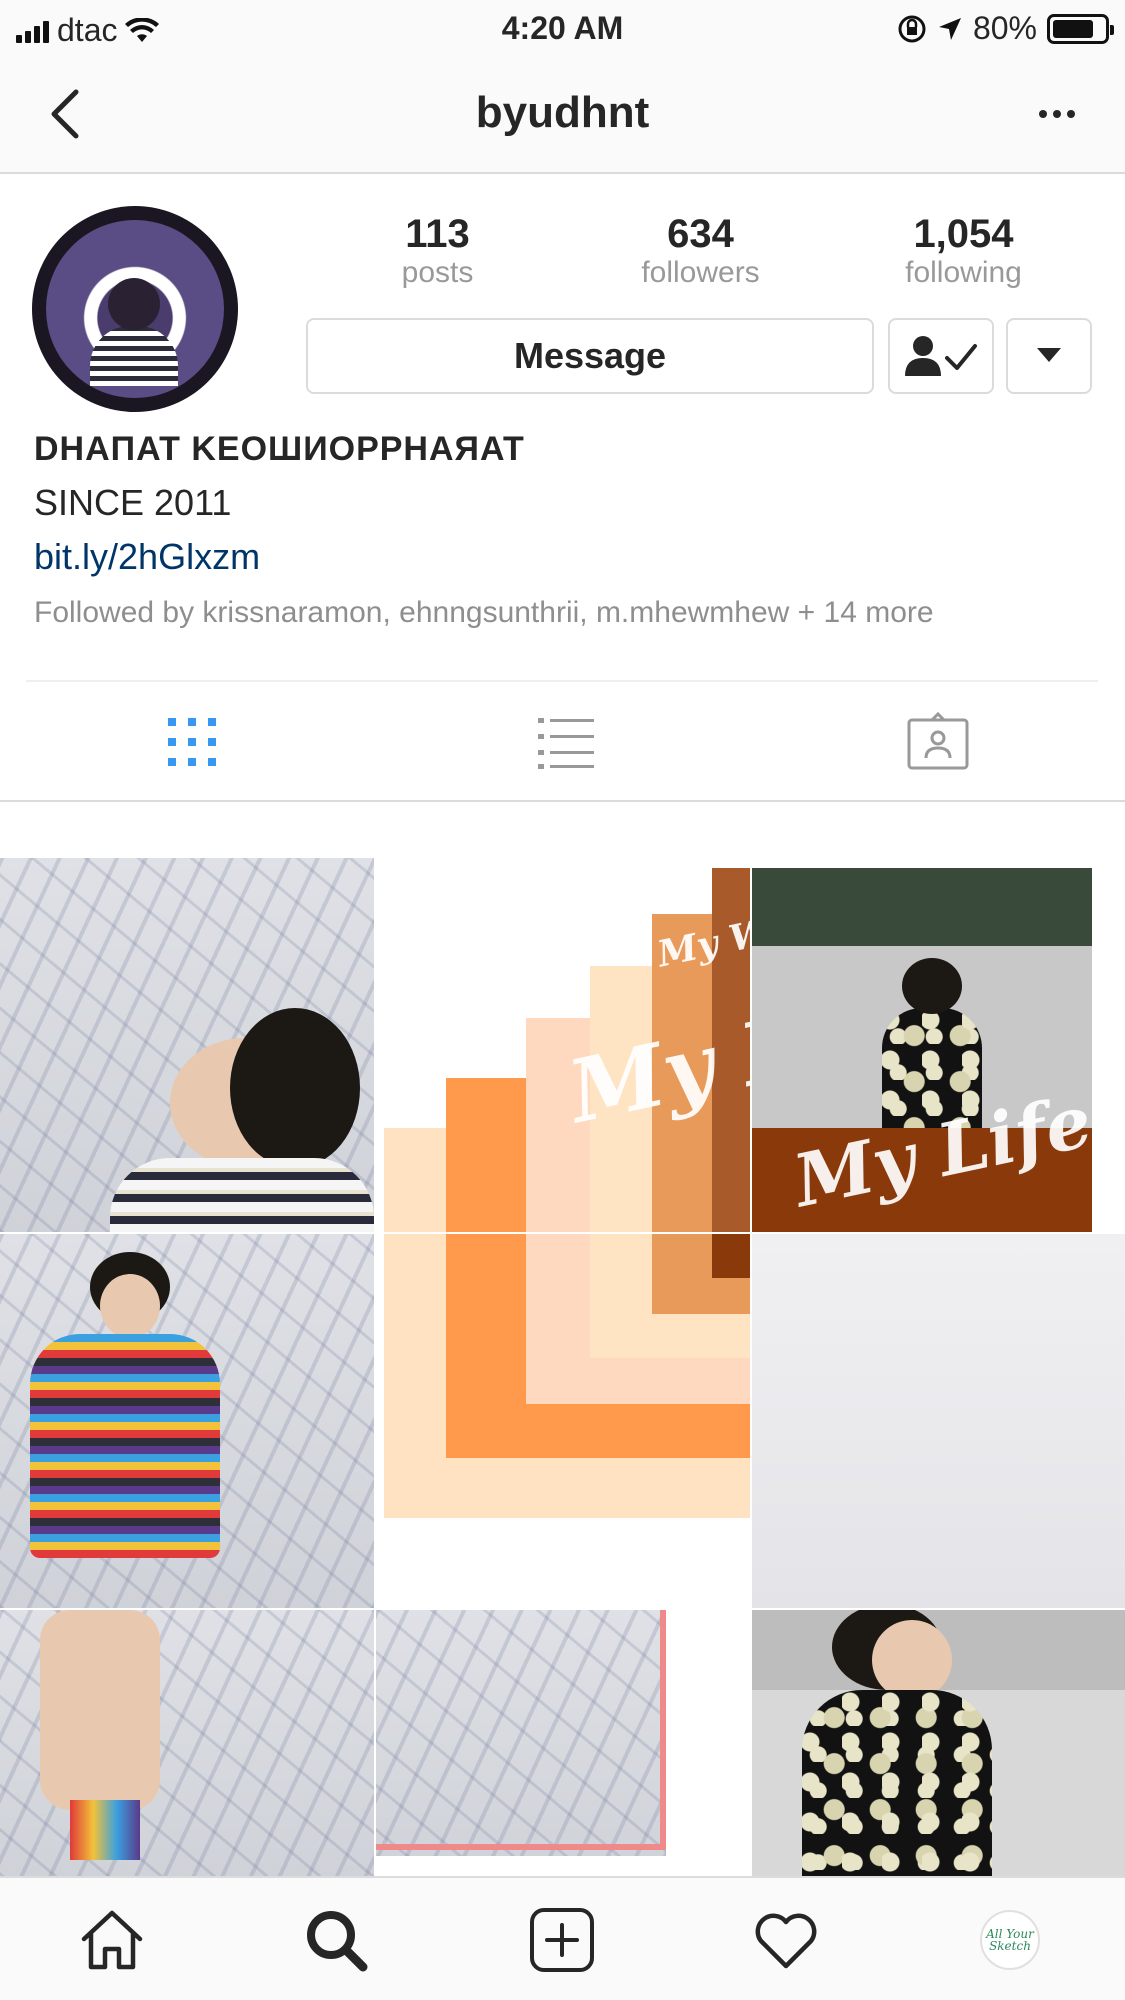 This screenshot has width=1125, height=2000. What do you see at coordinates (563, 1045) in the screenshot?
I see `post-thumbnail: My World My Place` at bounding box center [563, 1045].